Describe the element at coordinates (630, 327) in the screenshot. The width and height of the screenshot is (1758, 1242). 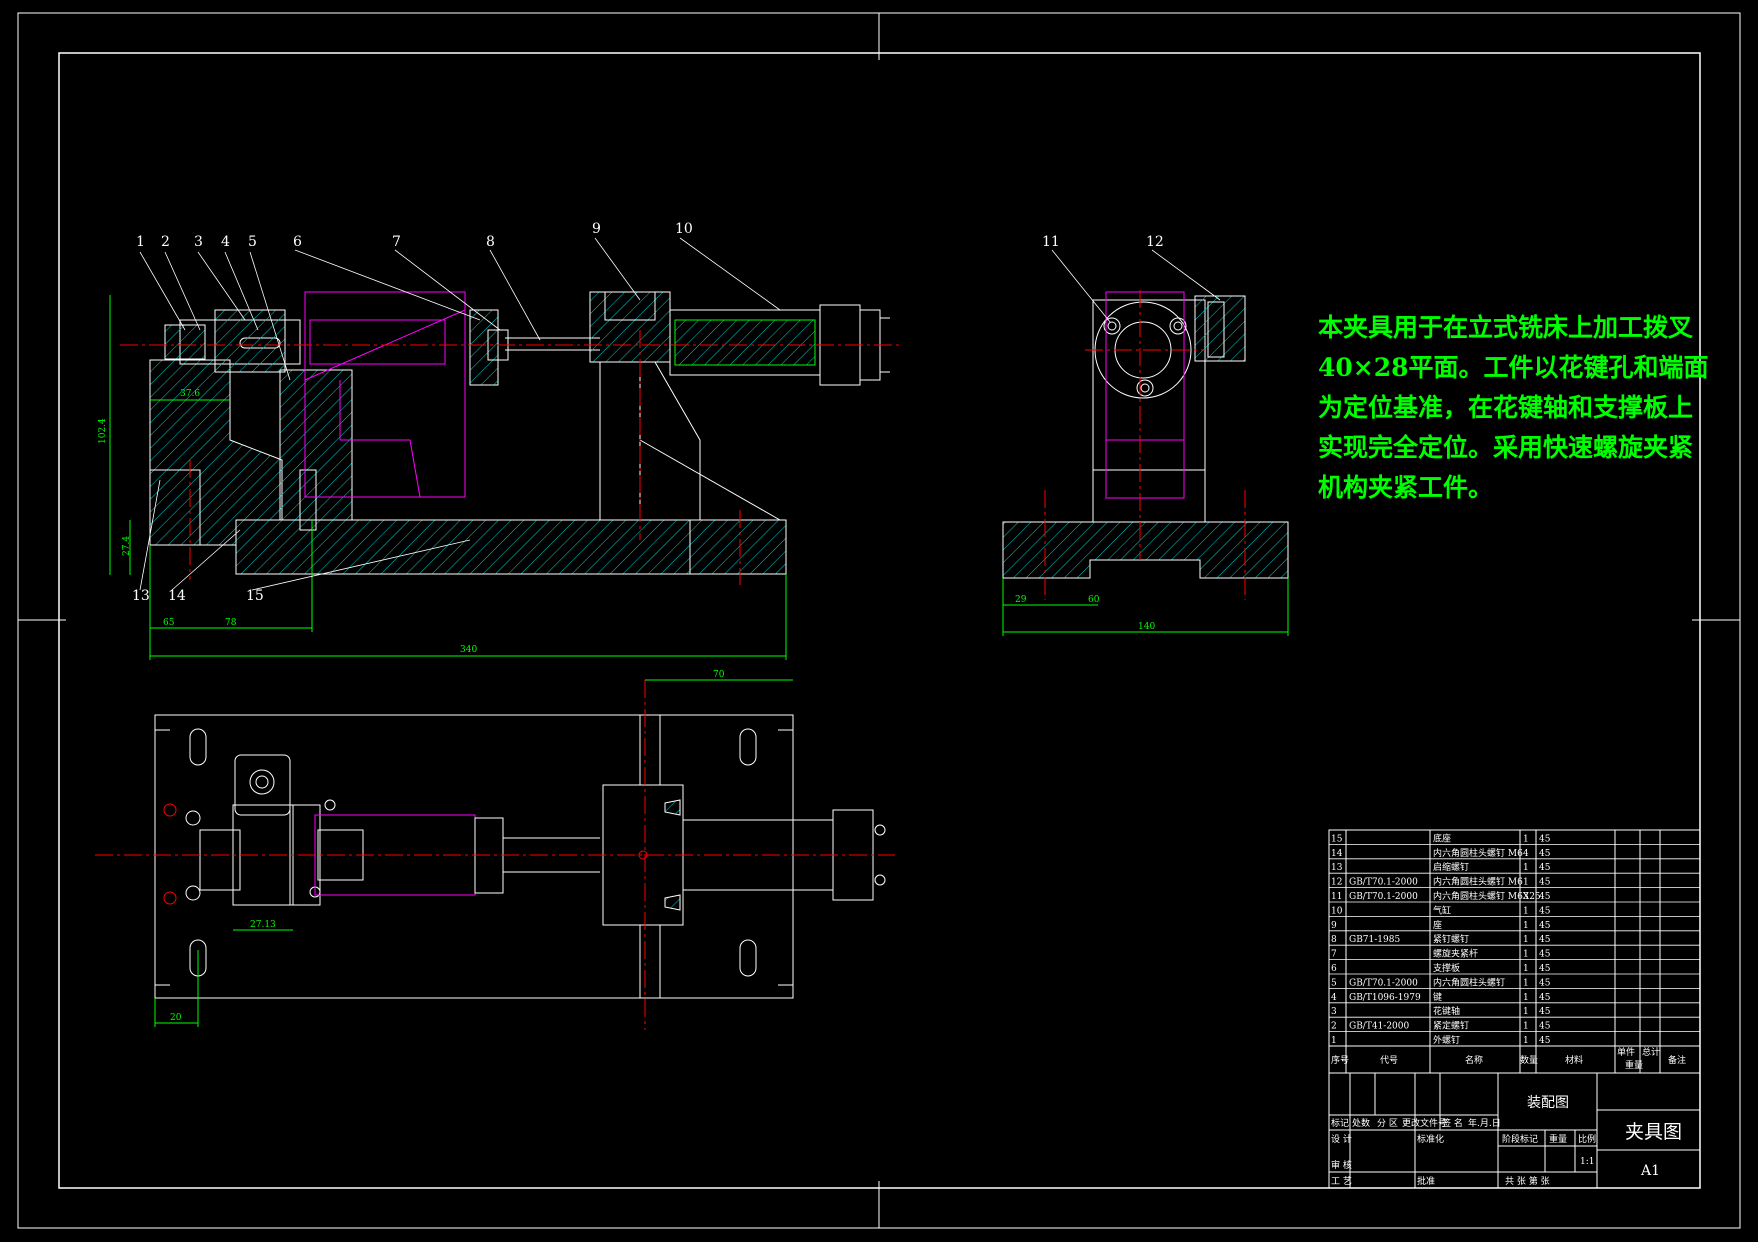
I see `seat-section` at that location.